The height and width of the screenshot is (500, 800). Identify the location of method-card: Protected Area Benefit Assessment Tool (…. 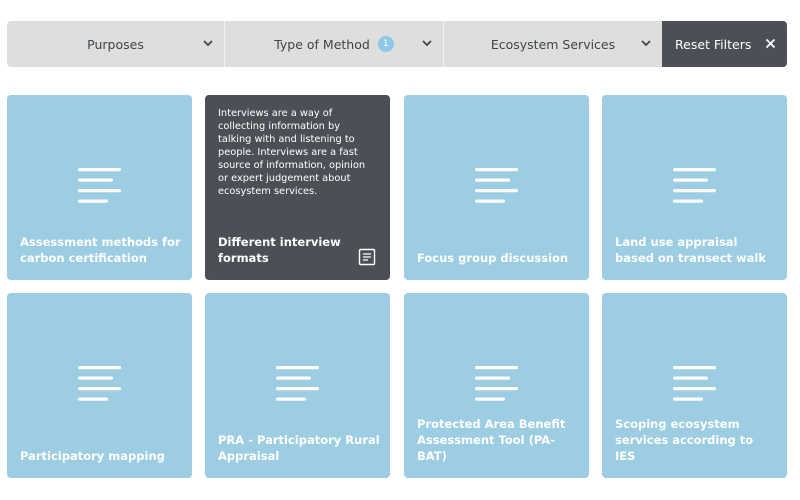
(496, 385).